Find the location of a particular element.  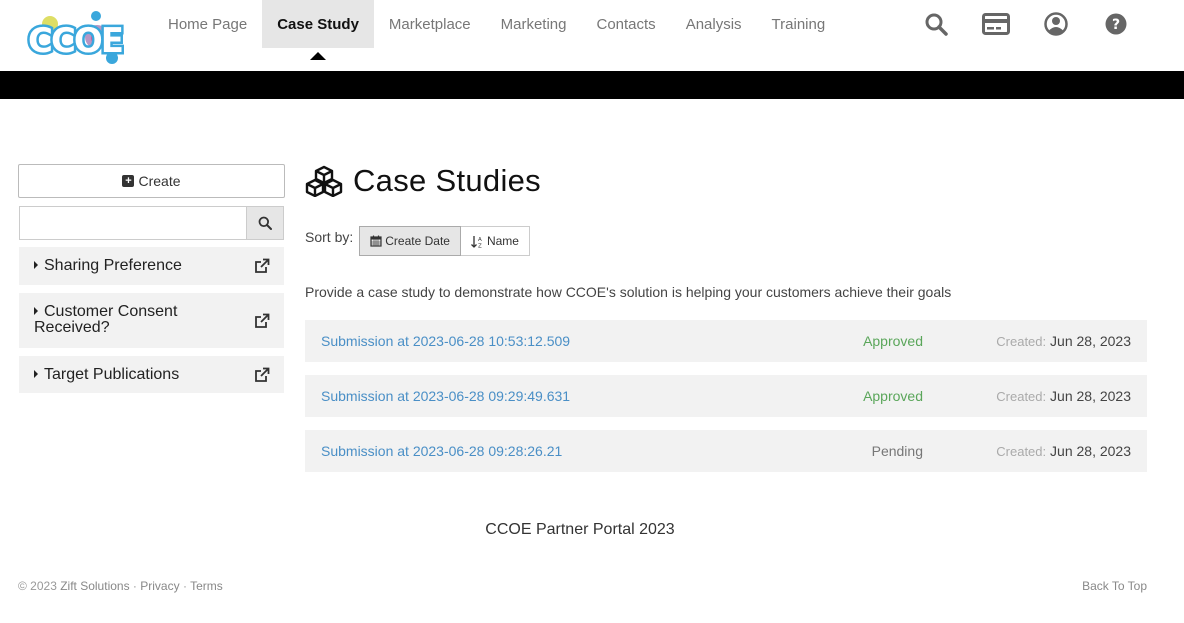

sort-option-label: Create Date is located at coordinates (417, 241).